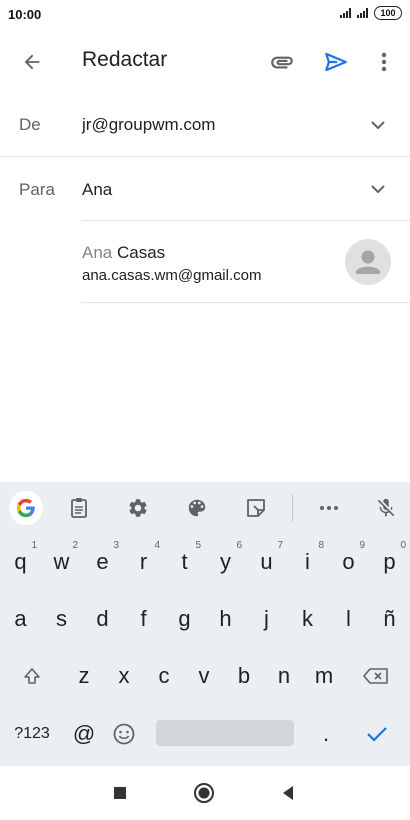  I want to click on keyboard-toolbar, so click(205, 508).